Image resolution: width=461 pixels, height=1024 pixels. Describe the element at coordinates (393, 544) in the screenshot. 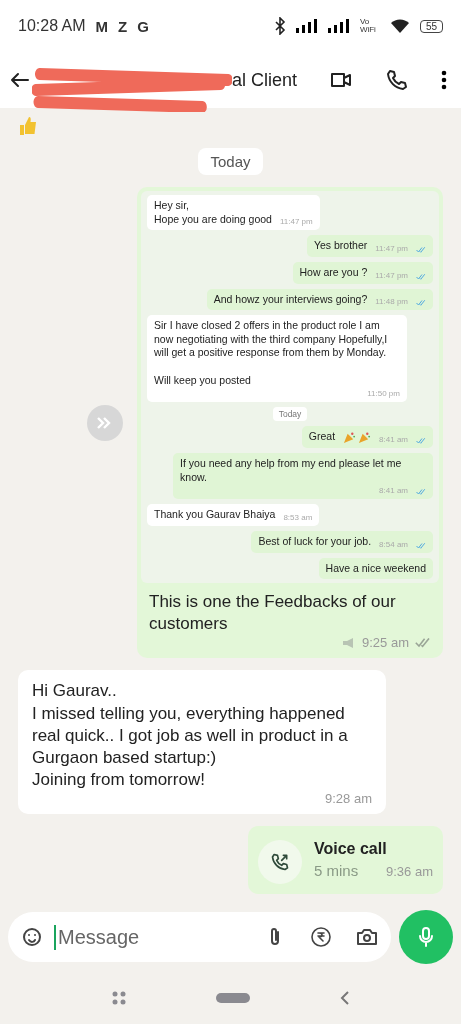

I see `message-time: 8:54 am` at that location.